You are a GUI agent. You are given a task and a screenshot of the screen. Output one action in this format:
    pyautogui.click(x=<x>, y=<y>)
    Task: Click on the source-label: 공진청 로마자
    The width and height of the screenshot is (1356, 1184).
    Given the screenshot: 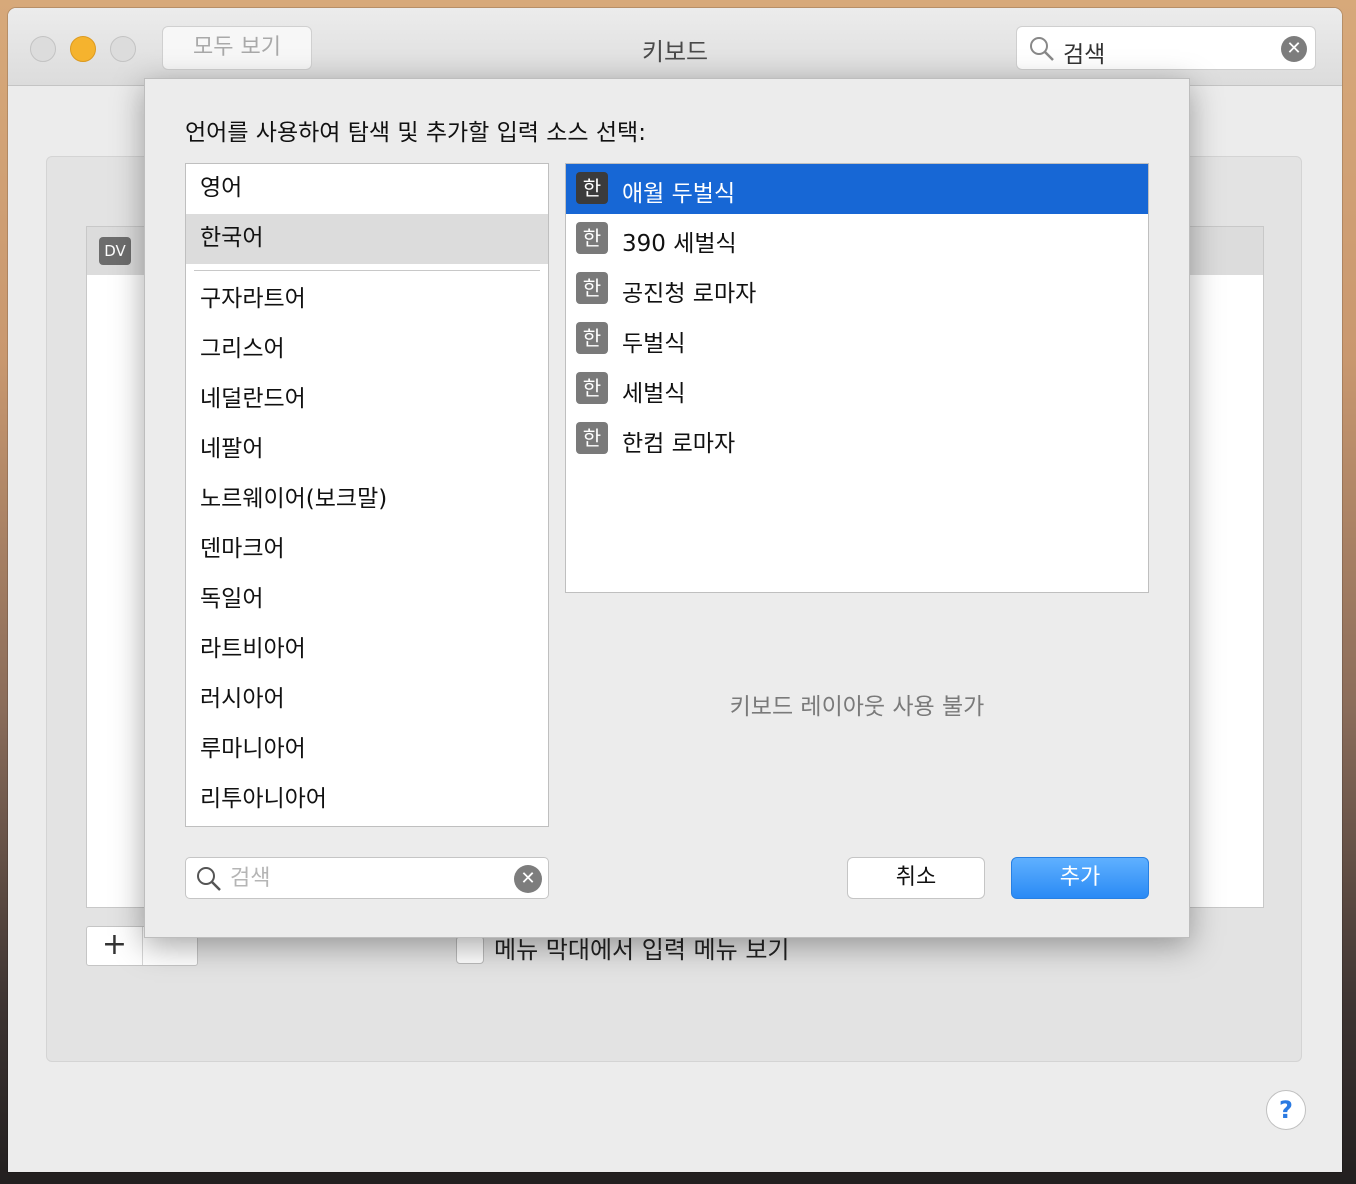 What is the action you would take?
    pyautogui.click(x=689, y=294)
    